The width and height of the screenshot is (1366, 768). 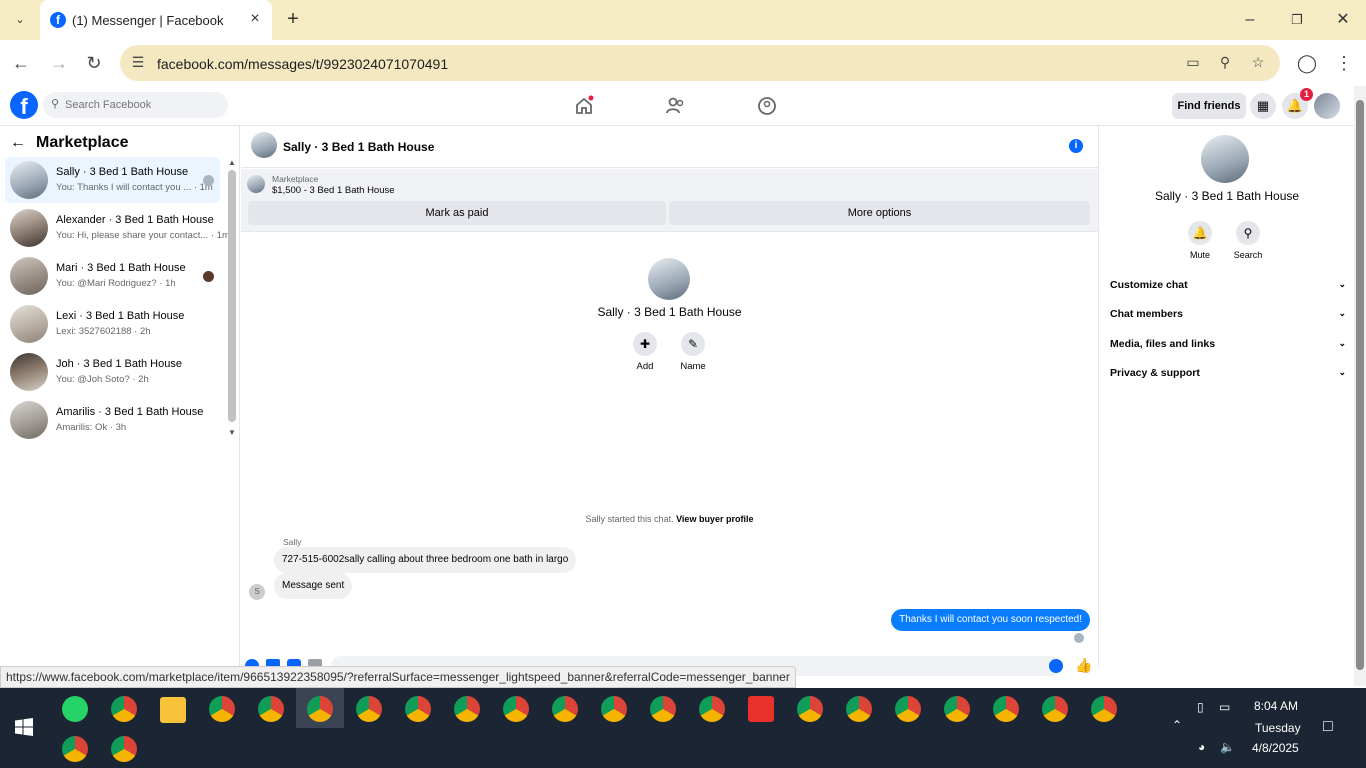 I want to click on facebook-search: ⚲, so click(x=135, y=105).